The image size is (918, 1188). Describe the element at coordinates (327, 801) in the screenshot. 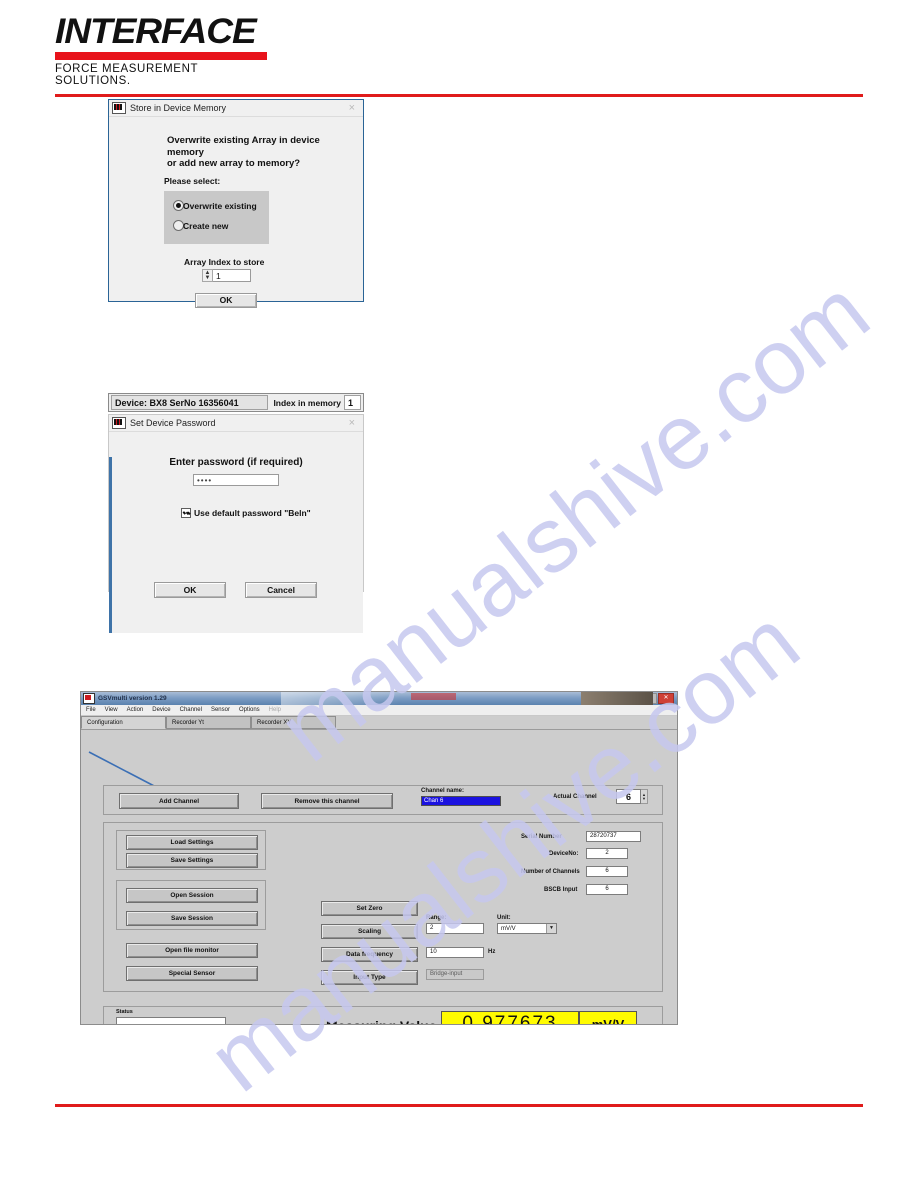

I see `remove-channel-button: Remove this channel` at that location.